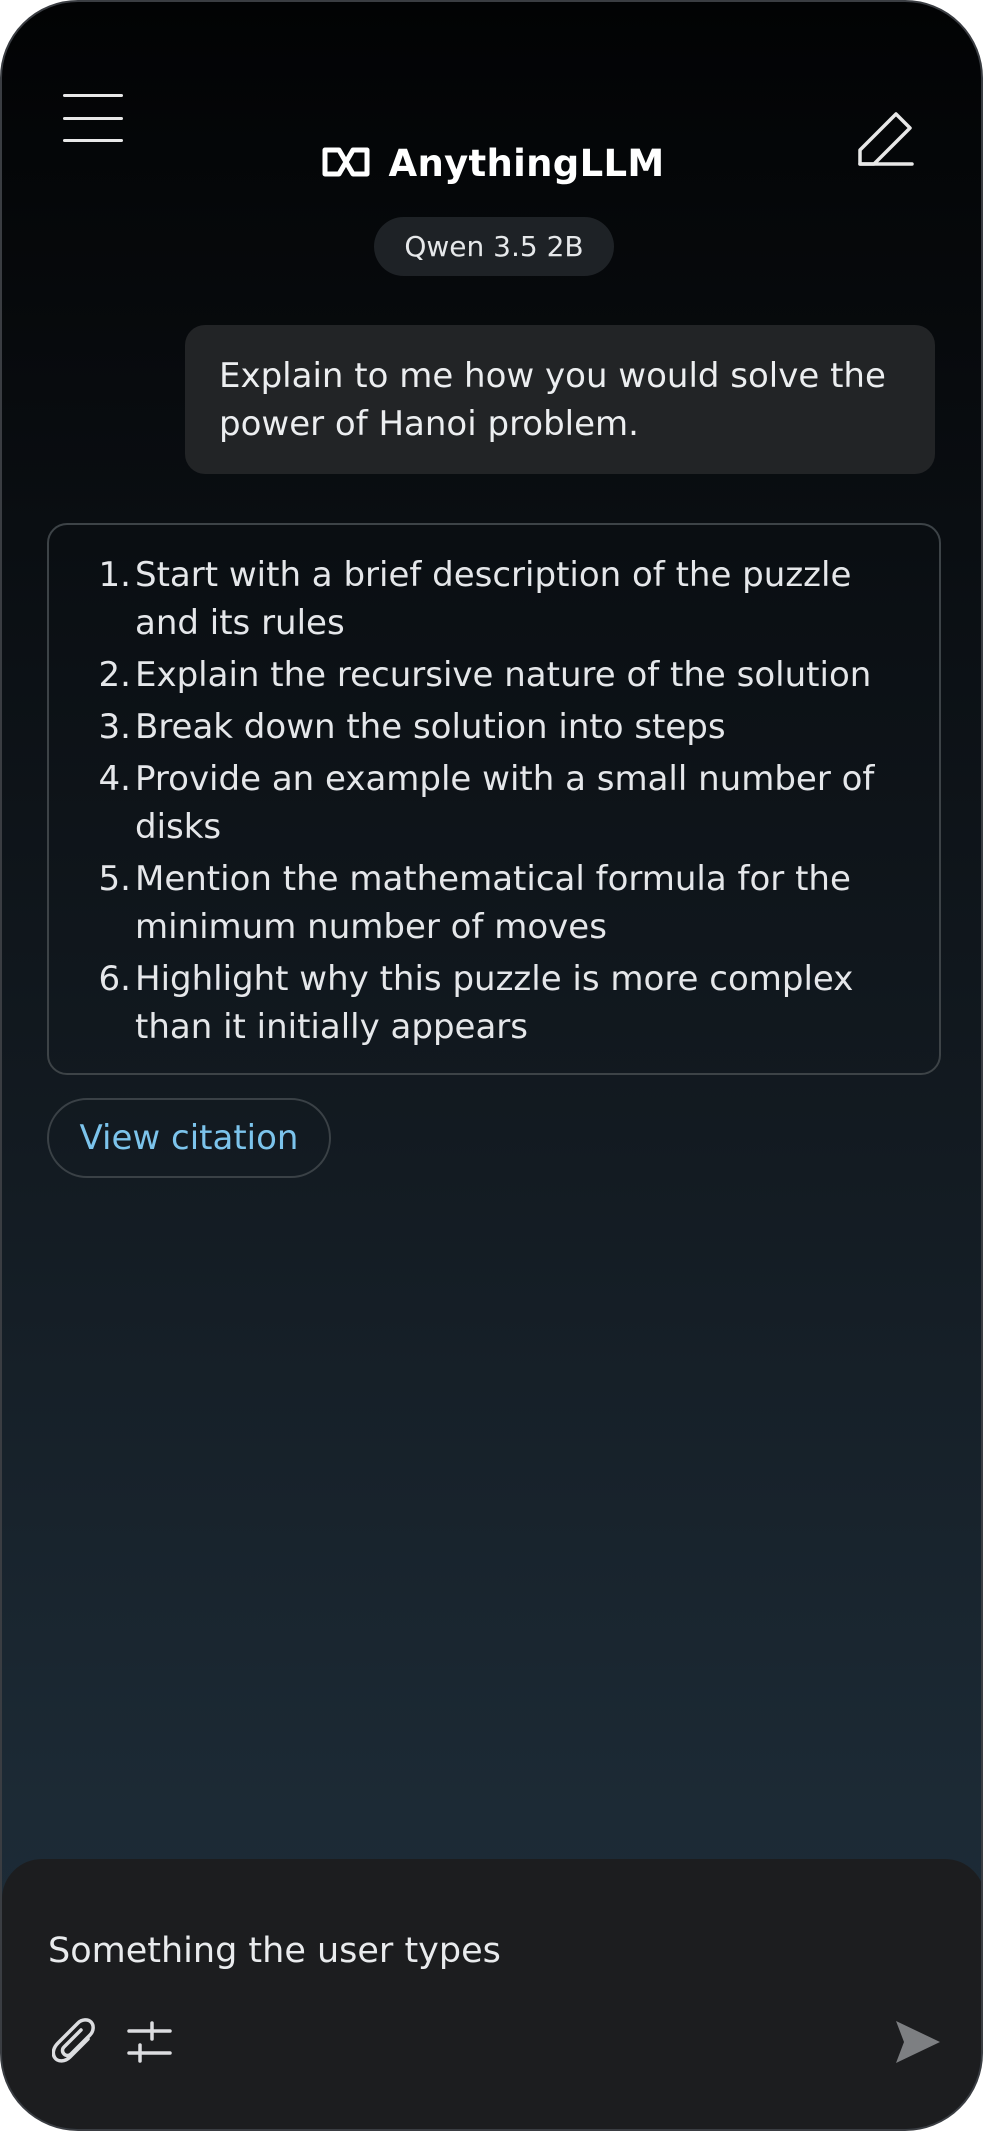  I want to click on brand-header: AnythingLLM, so click(491, 163).